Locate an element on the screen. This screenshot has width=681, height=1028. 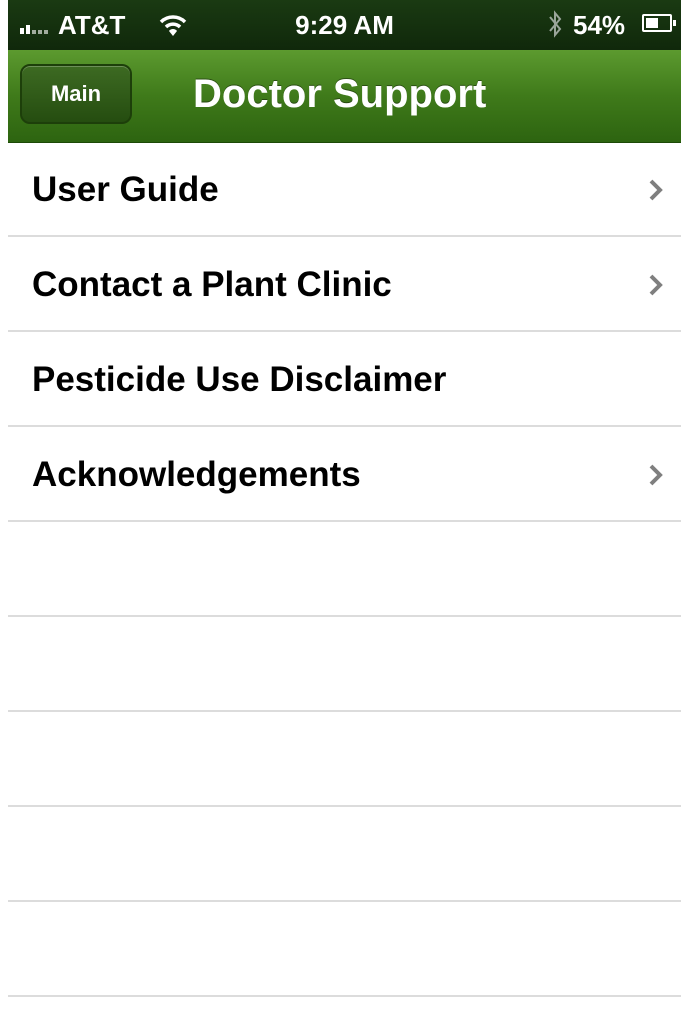
menu-item: User Guide is located at coordinates (344, 189).